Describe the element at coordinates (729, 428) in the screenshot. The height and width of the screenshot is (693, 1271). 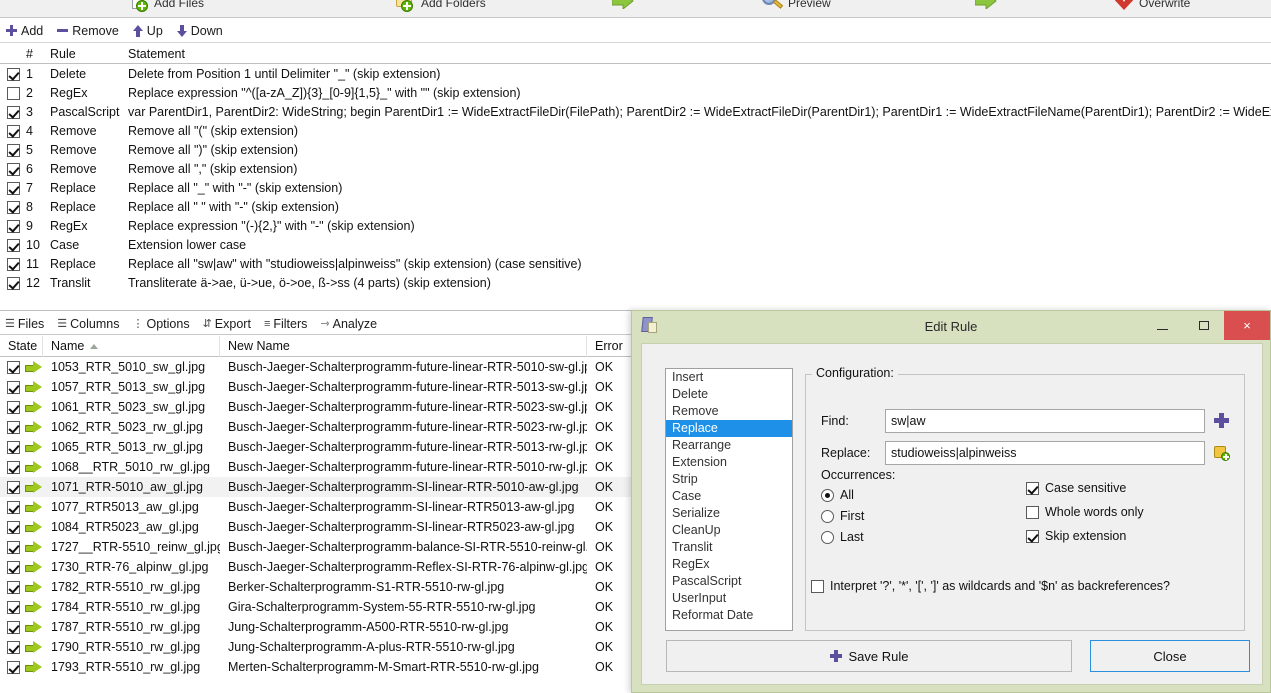
I see `rule-type-item-replace: Replace` at that location.